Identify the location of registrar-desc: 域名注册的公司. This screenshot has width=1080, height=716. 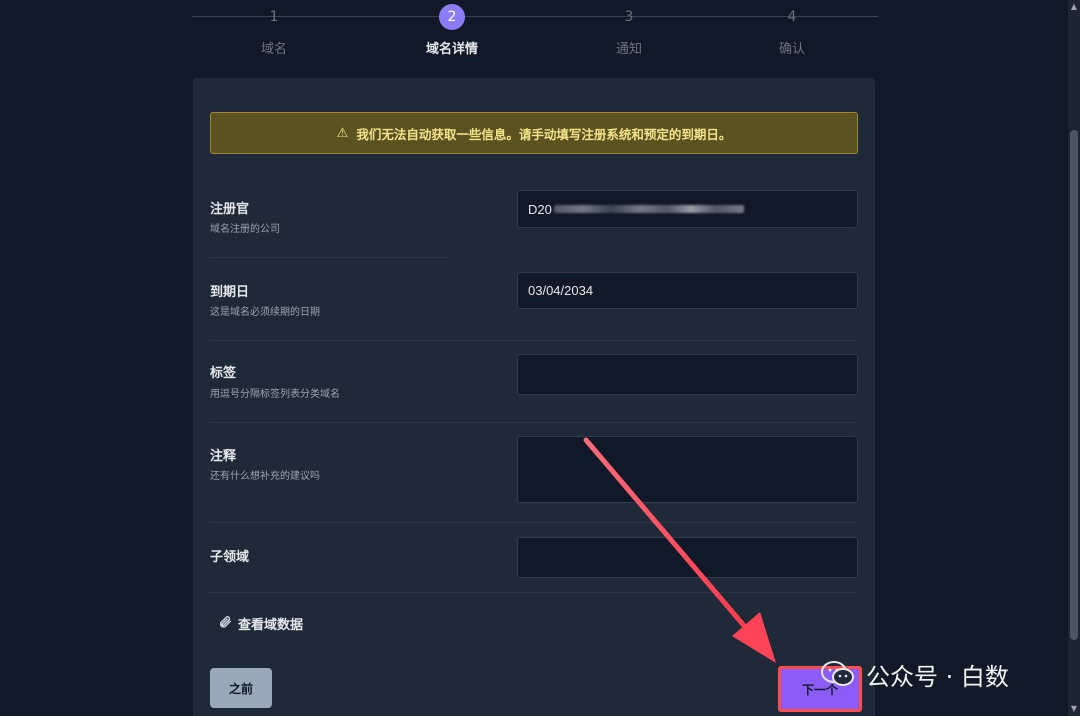
(245, 229).